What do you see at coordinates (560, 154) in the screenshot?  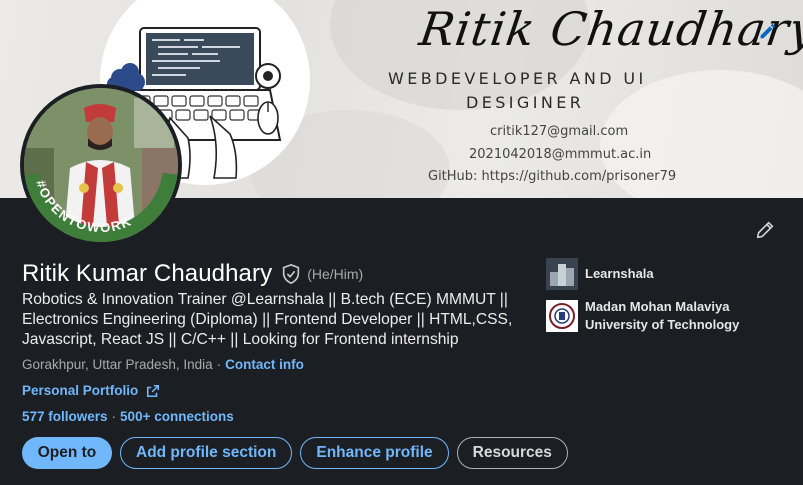 I see `banner-email-university: 2021042018@mmmut.ac.in` at bounding box center [560, 154].